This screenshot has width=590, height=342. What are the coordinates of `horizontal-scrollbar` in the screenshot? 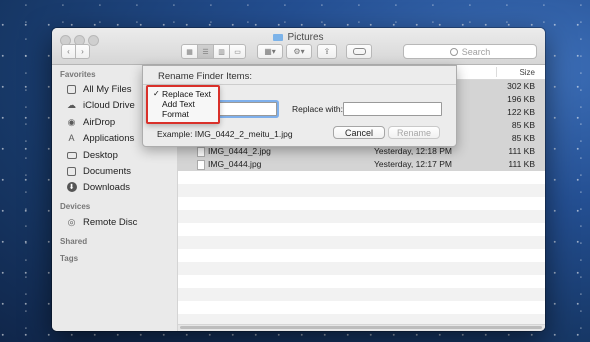 It's located at (361, 327).